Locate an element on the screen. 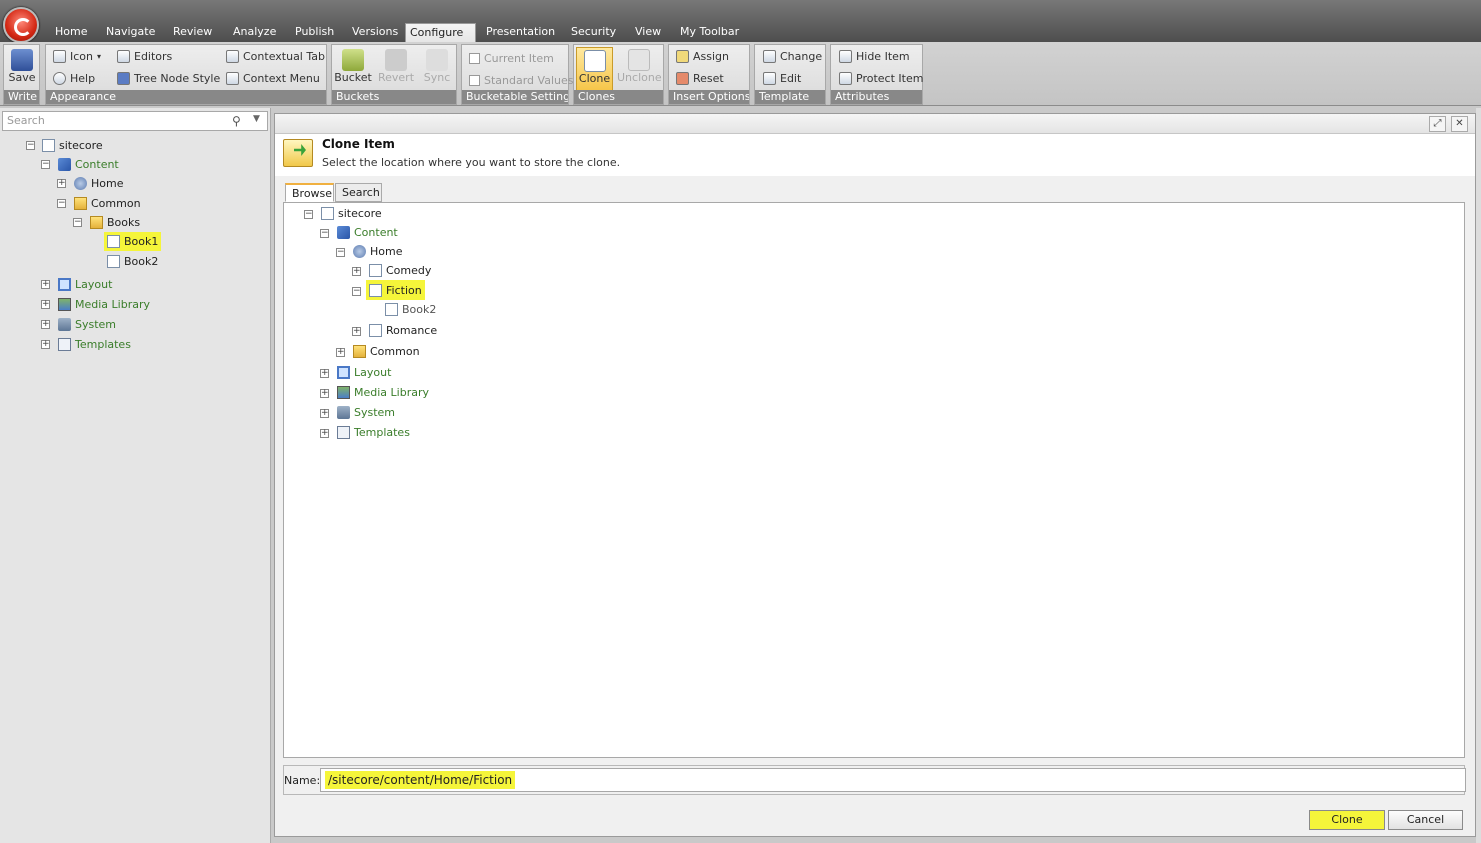 This screenshot has height=843, width=1481. change-template-button: Change is located at coordinates (792, 56).